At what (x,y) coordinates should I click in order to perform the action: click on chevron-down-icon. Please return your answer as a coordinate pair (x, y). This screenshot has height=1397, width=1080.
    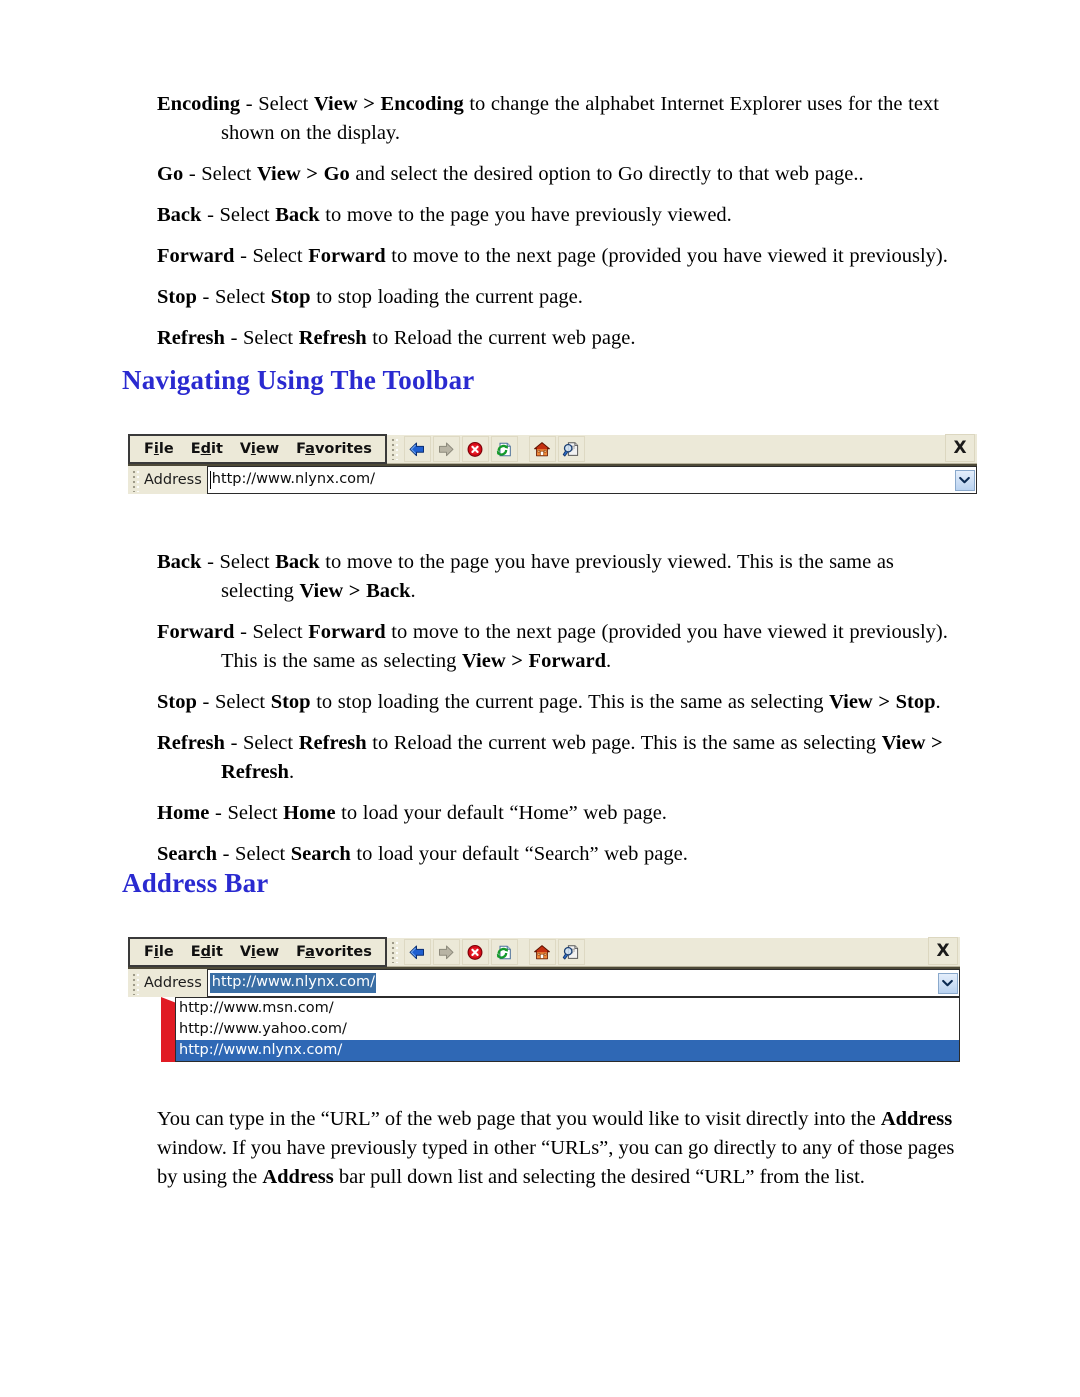
    Looking at the image, I should click on (947, 983).